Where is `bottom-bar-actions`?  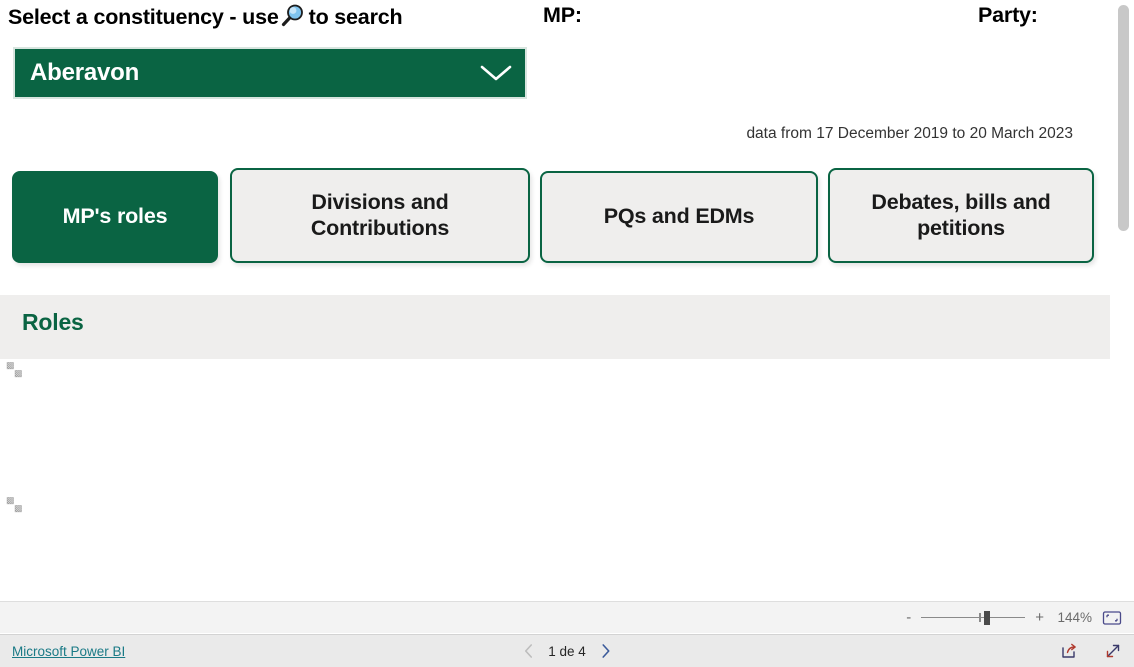 bottom-bar-actions is located at coordinates (1091, 651).